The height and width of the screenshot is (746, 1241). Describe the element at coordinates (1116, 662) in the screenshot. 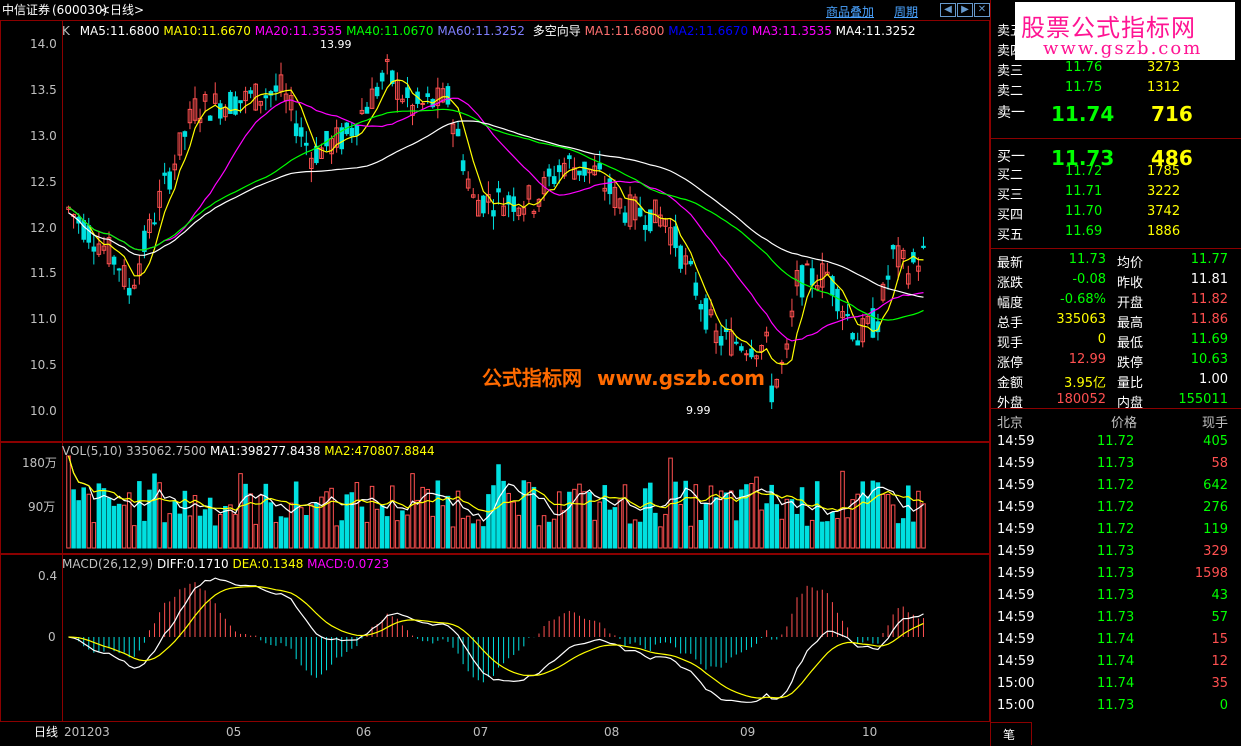

I see `tick-row: 14:59 11.74 12` at that location.